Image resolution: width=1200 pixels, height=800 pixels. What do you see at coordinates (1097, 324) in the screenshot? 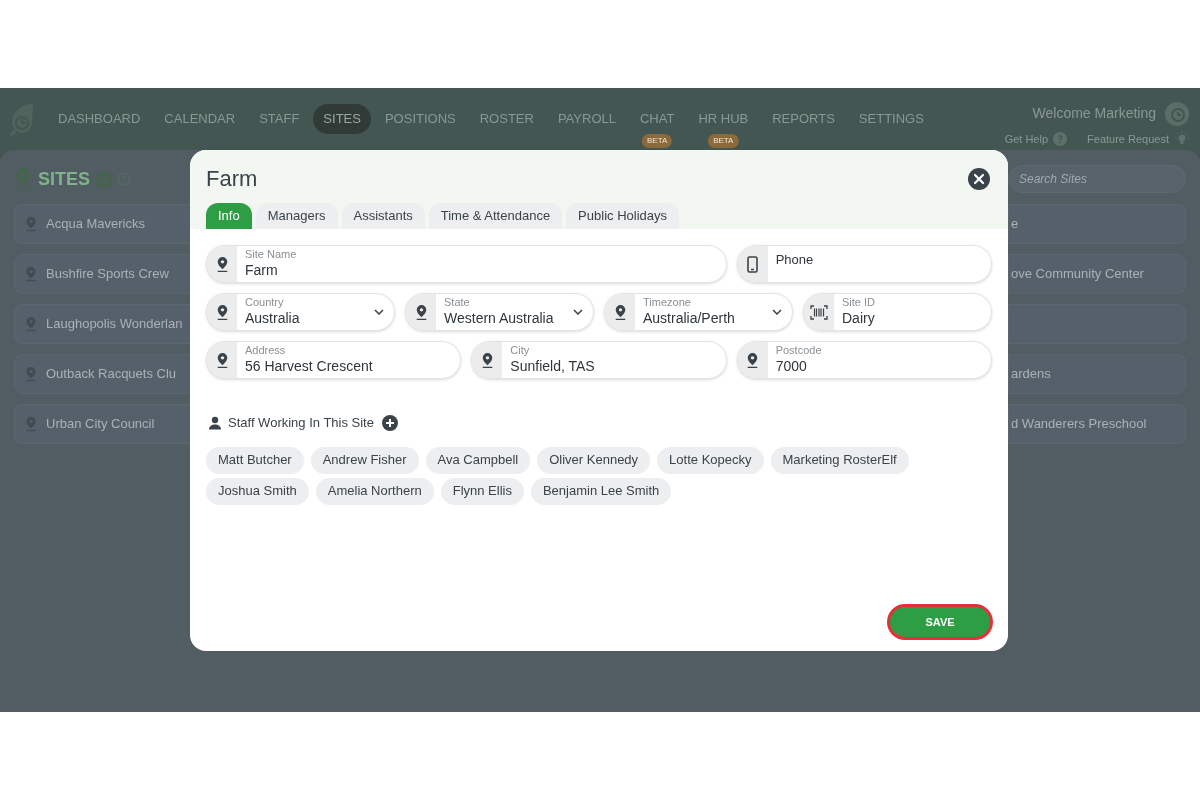
I see `site-card` at bounding box center [1097, 324].